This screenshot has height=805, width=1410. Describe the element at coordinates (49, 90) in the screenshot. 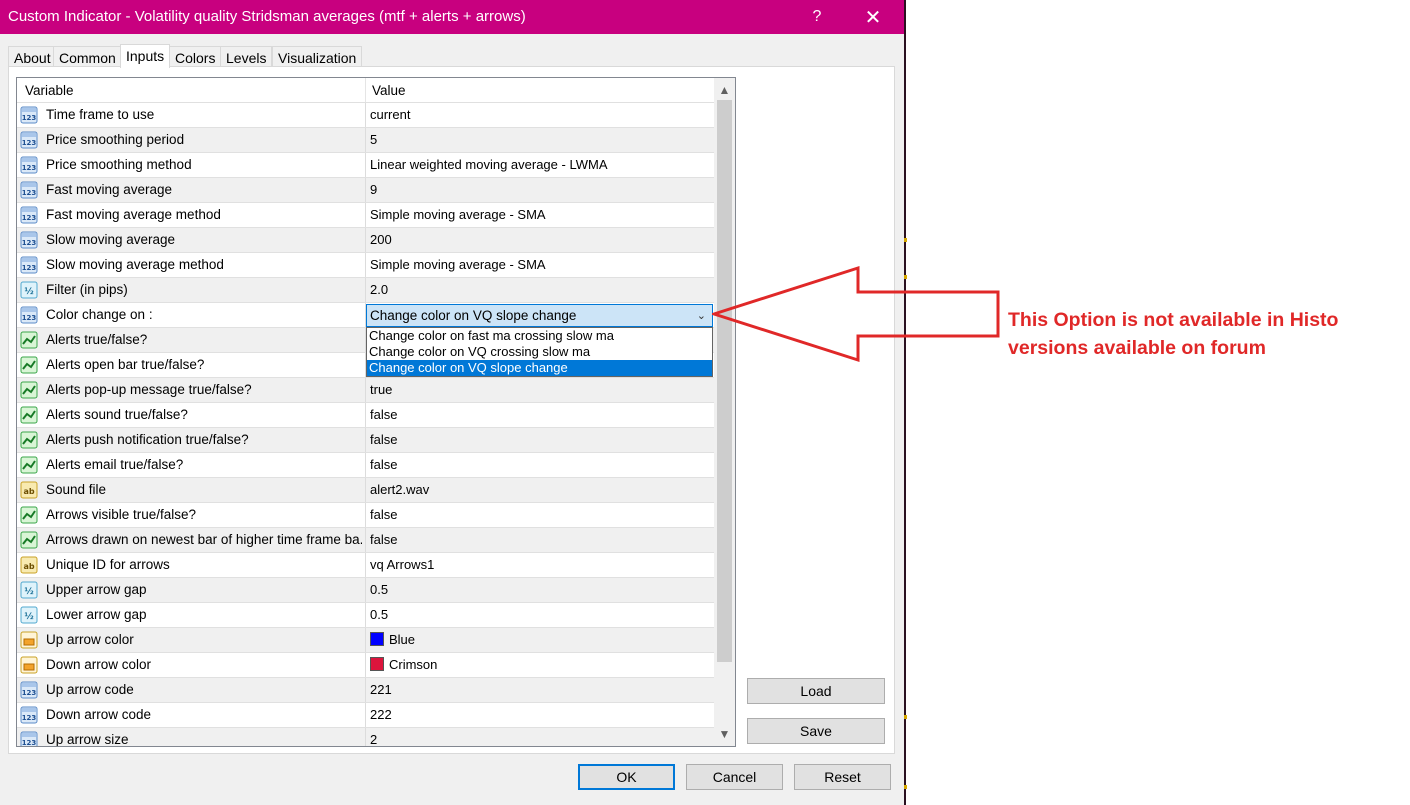

I see `header-variable: Variable` at that location.